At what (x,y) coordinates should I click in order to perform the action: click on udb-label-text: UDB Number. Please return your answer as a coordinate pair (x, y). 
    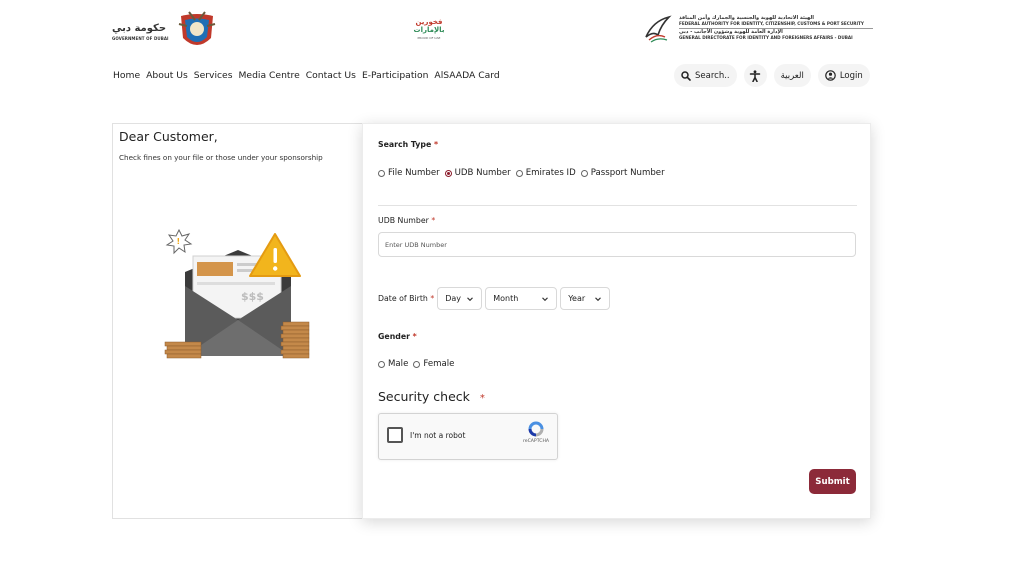
    Looking at the image, I should click on (403, 220).